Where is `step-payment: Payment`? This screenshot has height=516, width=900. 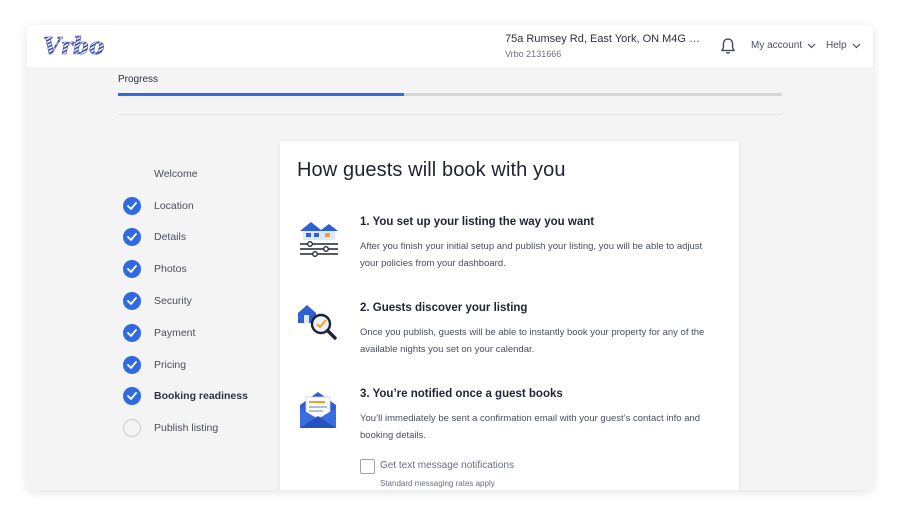 step-payment: Payment is located at coordinates (208, 333).